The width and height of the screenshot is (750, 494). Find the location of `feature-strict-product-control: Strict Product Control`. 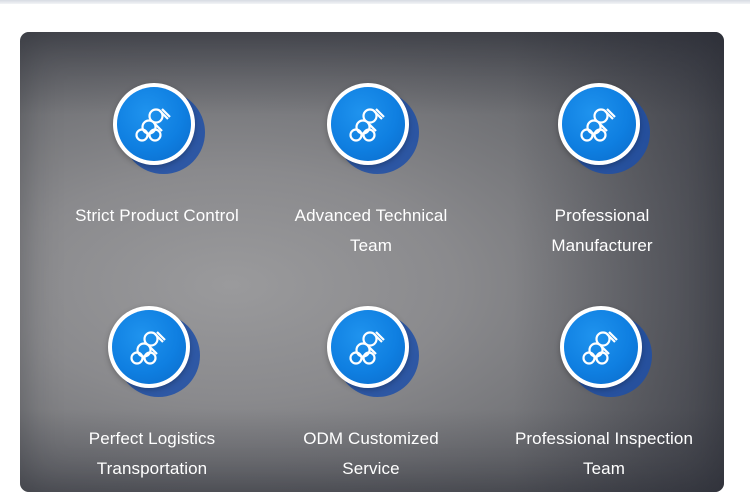

feature-strict-product-control: Strict Product Control is located at coordinates (157, 157).